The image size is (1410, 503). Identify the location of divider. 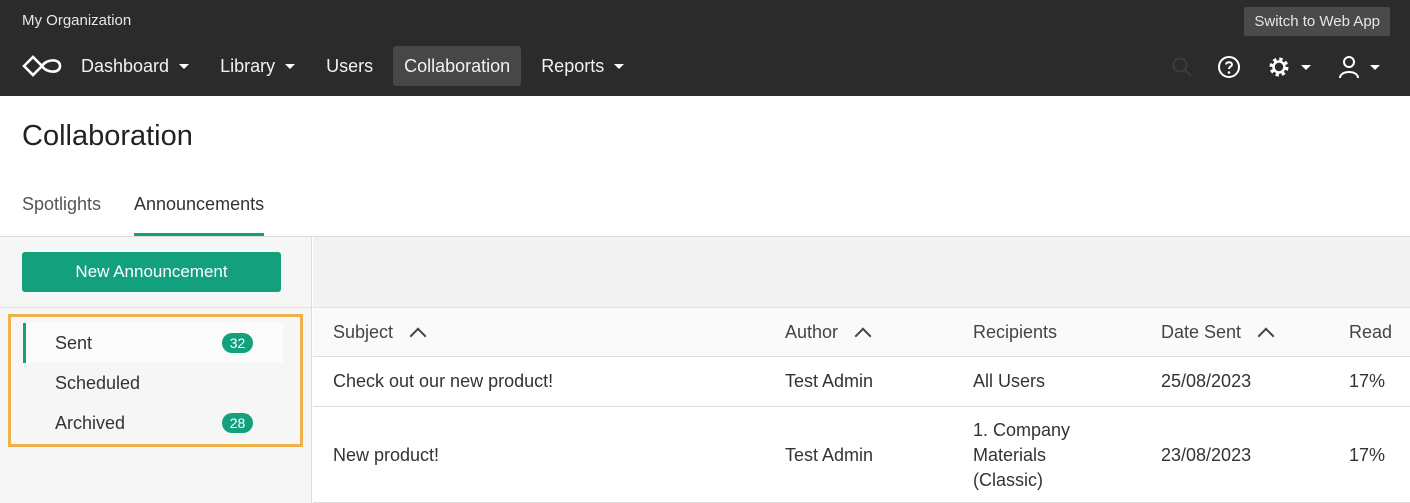
(155, 307).